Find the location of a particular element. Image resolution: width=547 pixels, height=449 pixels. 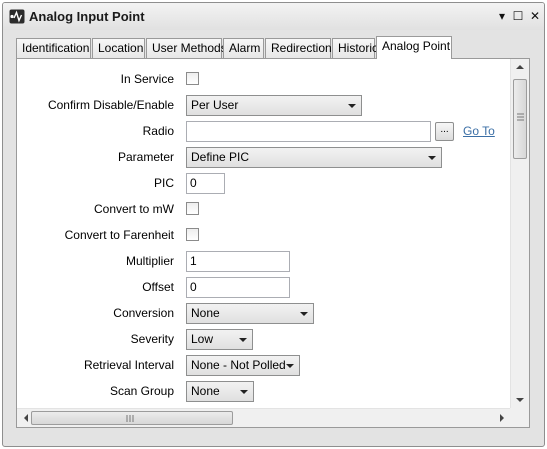

vertical-scroll-thumb is located at coordinates (520, 119).